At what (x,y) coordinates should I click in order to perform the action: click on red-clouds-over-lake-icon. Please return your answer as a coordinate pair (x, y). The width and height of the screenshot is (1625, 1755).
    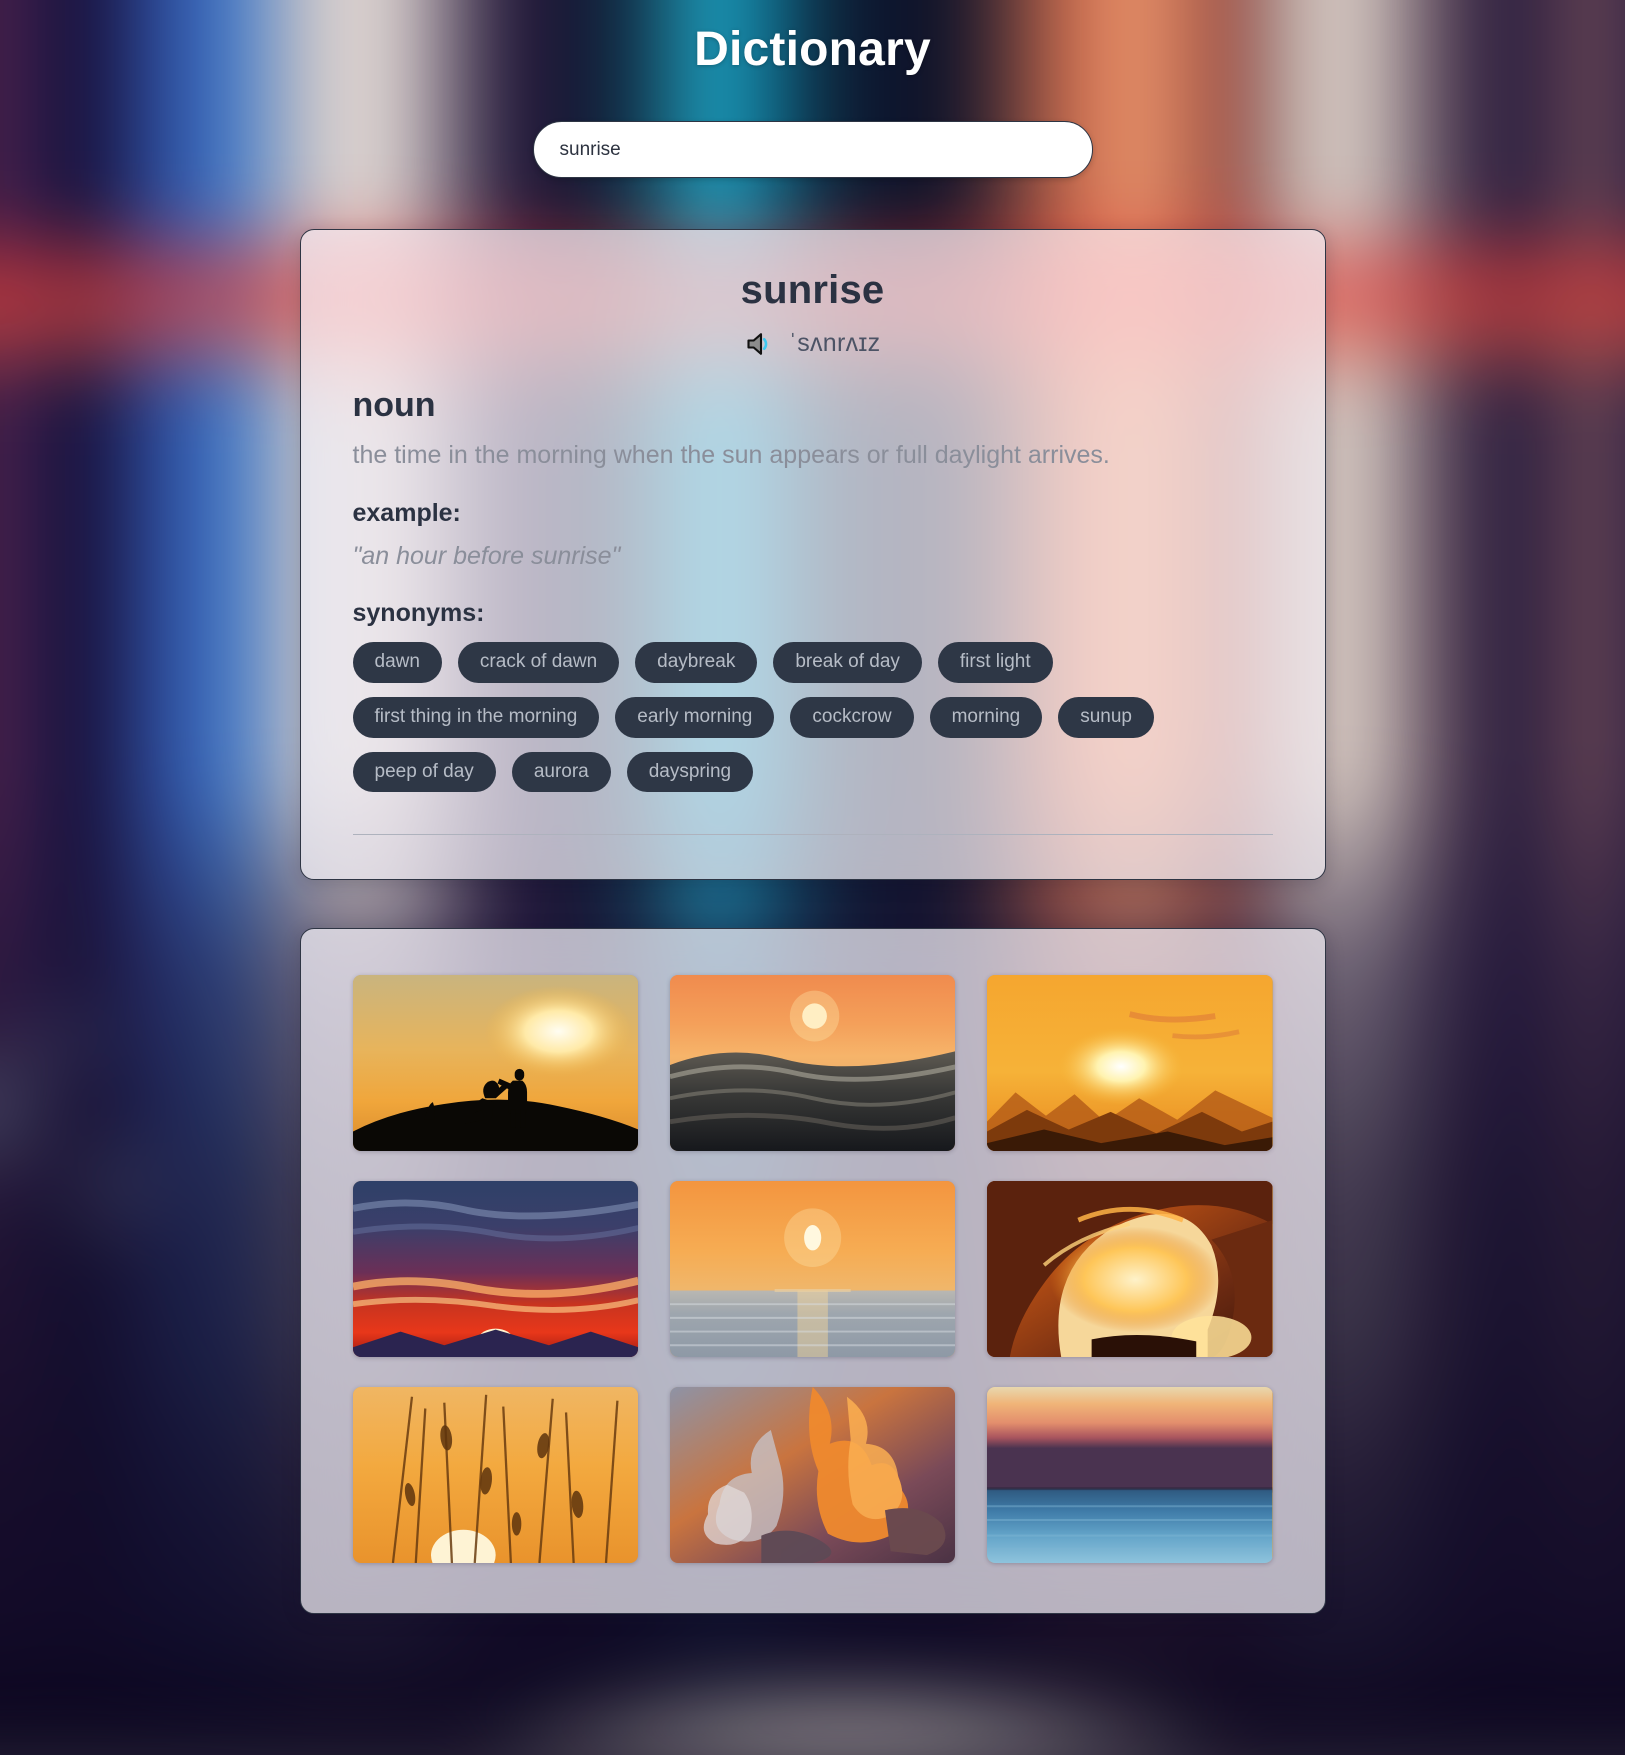
    Looking at the image, I should click on (495, 1269).